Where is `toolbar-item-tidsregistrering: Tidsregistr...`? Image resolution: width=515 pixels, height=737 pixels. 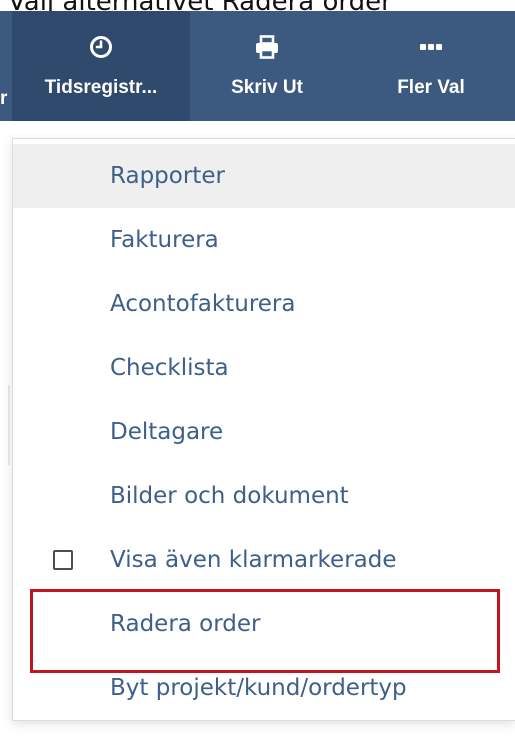
toolbar-item-tidsregistrering: Tidsregistr... is located at coordinates (101, 66).